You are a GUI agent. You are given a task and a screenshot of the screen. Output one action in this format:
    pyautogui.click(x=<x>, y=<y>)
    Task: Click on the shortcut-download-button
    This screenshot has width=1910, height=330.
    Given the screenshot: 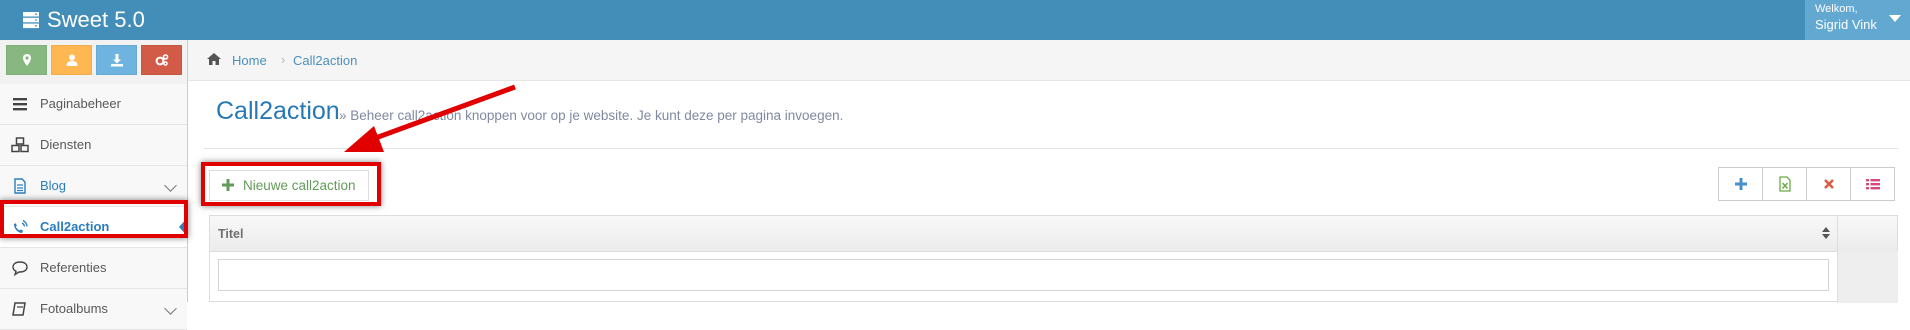 What is the action you would take?
    pyautogui.click(x=116, y=60)
    